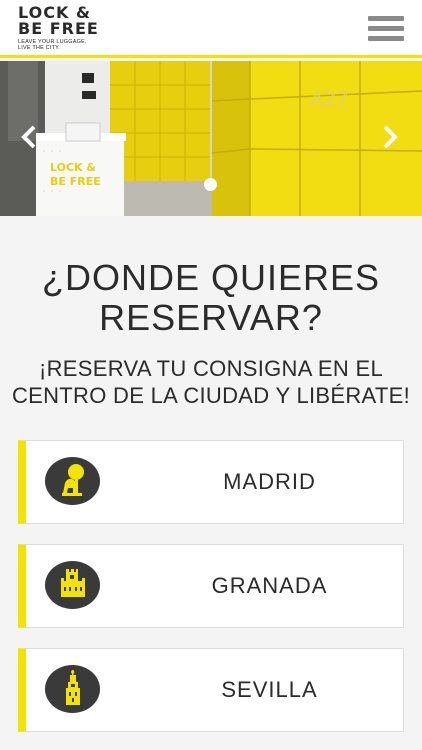 The height and width of the screenshot is (750, 422). I want to click on logo-line-2: BE FREE, so click(58, 28).